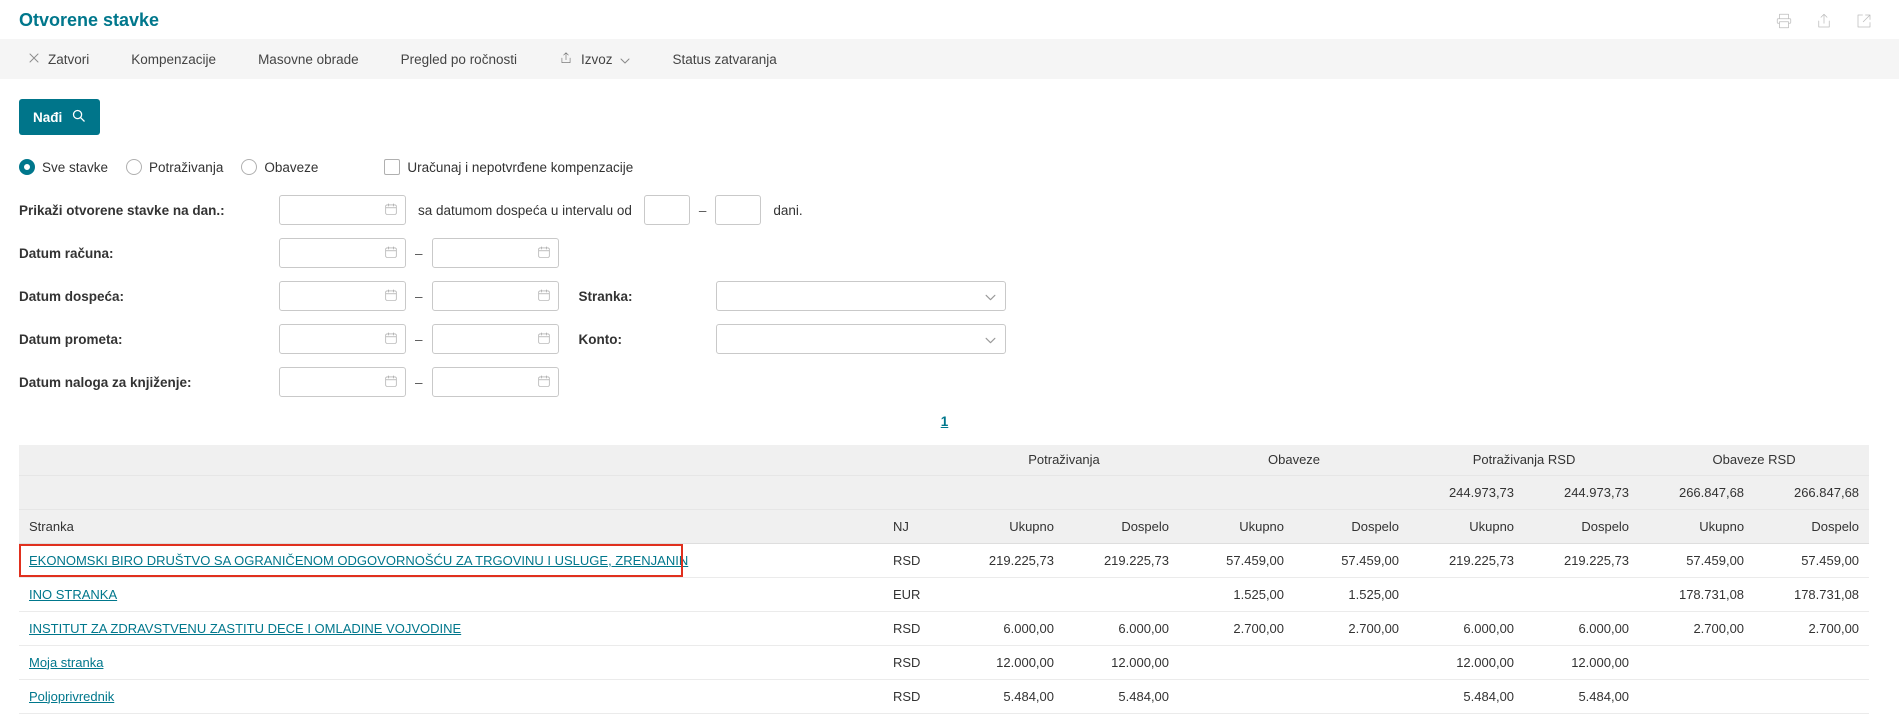  What do you see at coordinates (63, 167) in the screenshot?
I see `radio-option-sve-stavke: Sve stavke` at bounding box center [63, 167].